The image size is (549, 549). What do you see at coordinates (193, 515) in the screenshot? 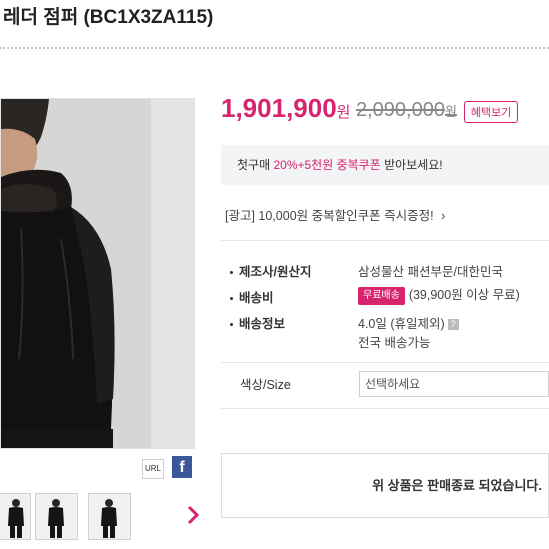
I see `thumbnail-next-arrow-icon` at bounding box center [193, 515].